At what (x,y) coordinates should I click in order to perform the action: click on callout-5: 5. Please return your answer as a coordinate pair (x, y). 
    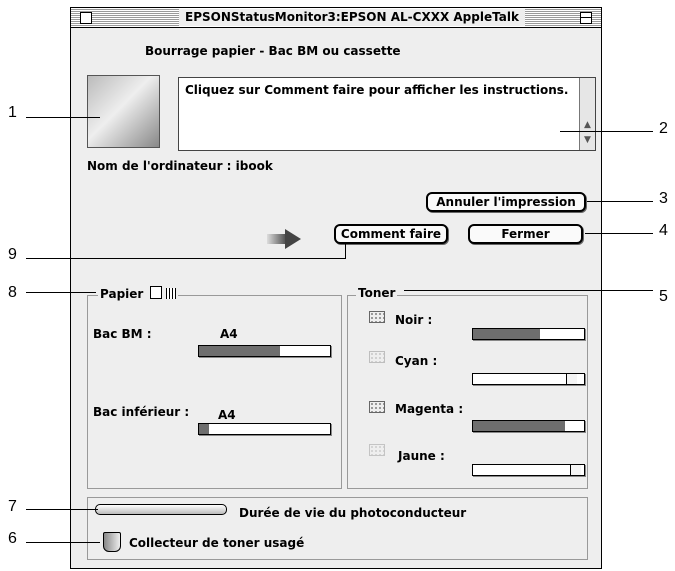
    Looking at the image, I should click on (663, 296).